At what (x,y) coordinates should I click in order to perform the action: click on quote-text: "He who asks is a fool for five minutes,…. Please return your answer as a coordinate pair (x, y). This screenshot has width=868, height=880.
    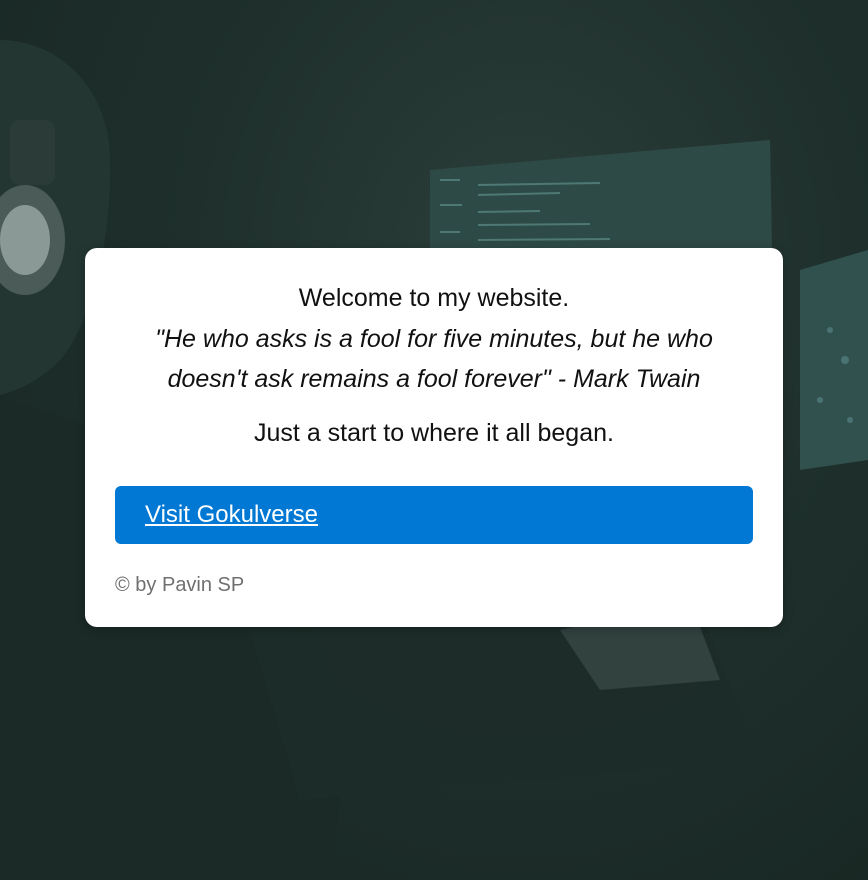
    Looking at the image, I should click on (434, 359).